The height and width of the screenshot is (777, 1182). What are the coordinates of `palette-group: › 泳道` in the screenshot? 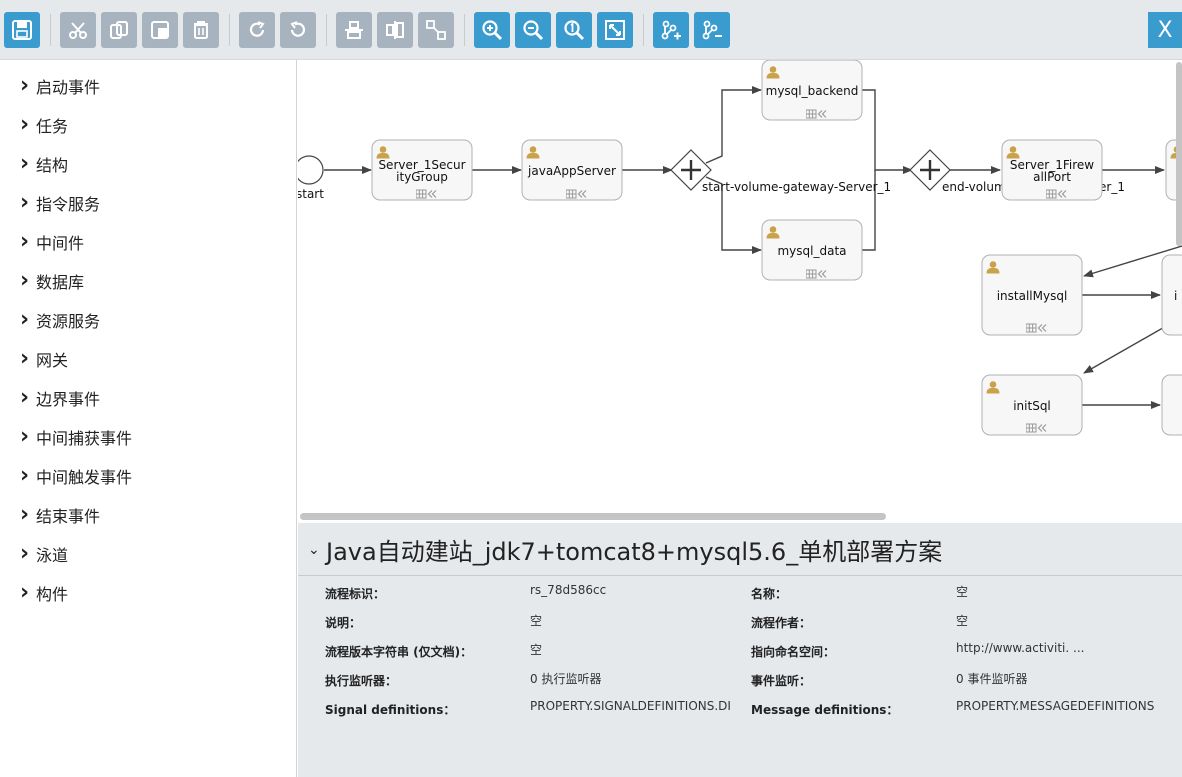 It's located at (44, 554).